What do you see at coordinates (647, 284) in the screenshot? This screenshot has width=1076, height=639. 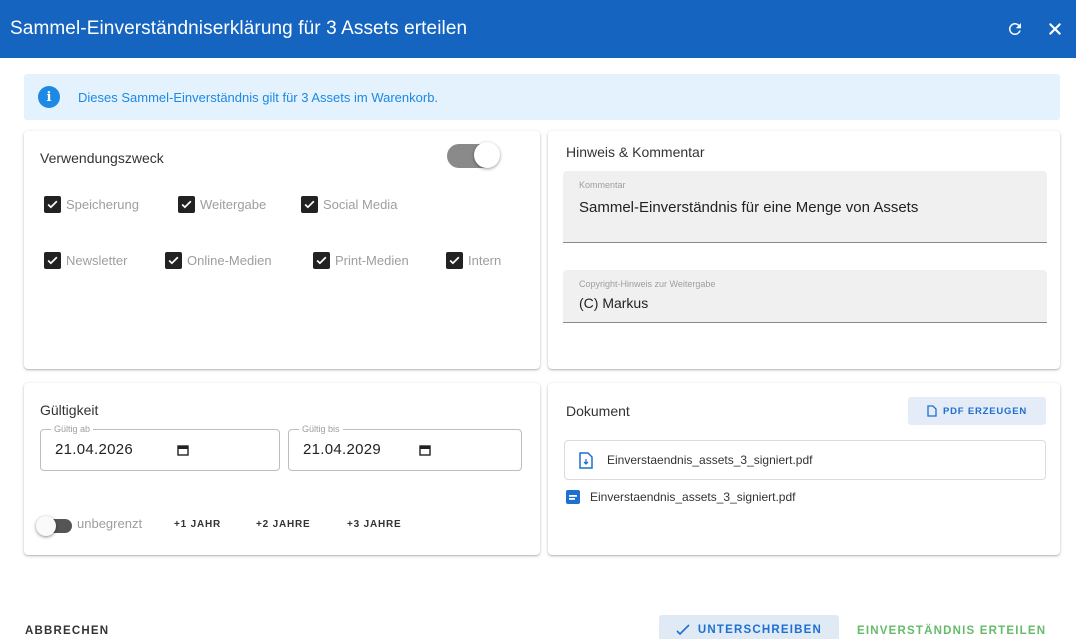 I see `copyright-label: Copyright-Hinweis zur Weitergabe` at bounding box center [647, 284].